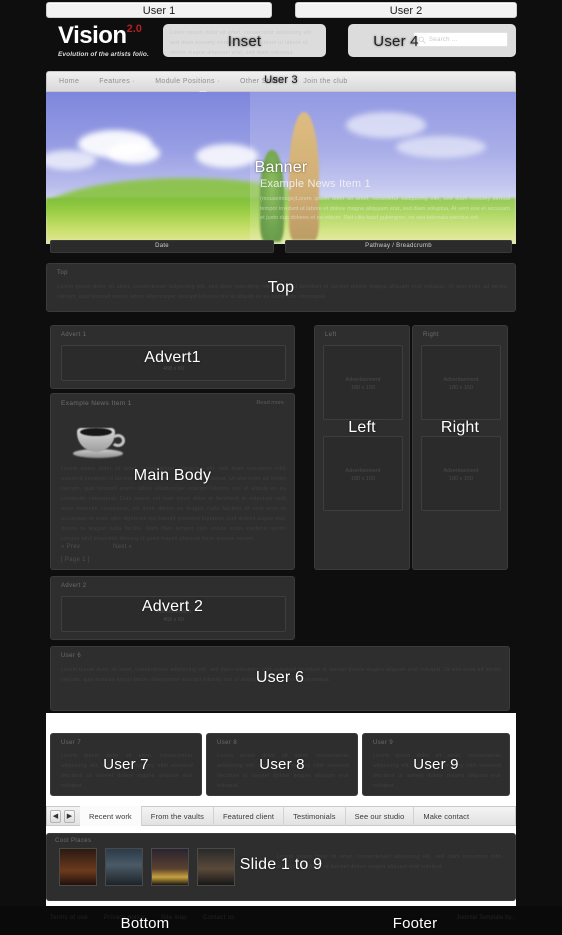 This screenshot has height=935, width=562. I want to click on tab-recent-work: Recent work, so click(111, 816).